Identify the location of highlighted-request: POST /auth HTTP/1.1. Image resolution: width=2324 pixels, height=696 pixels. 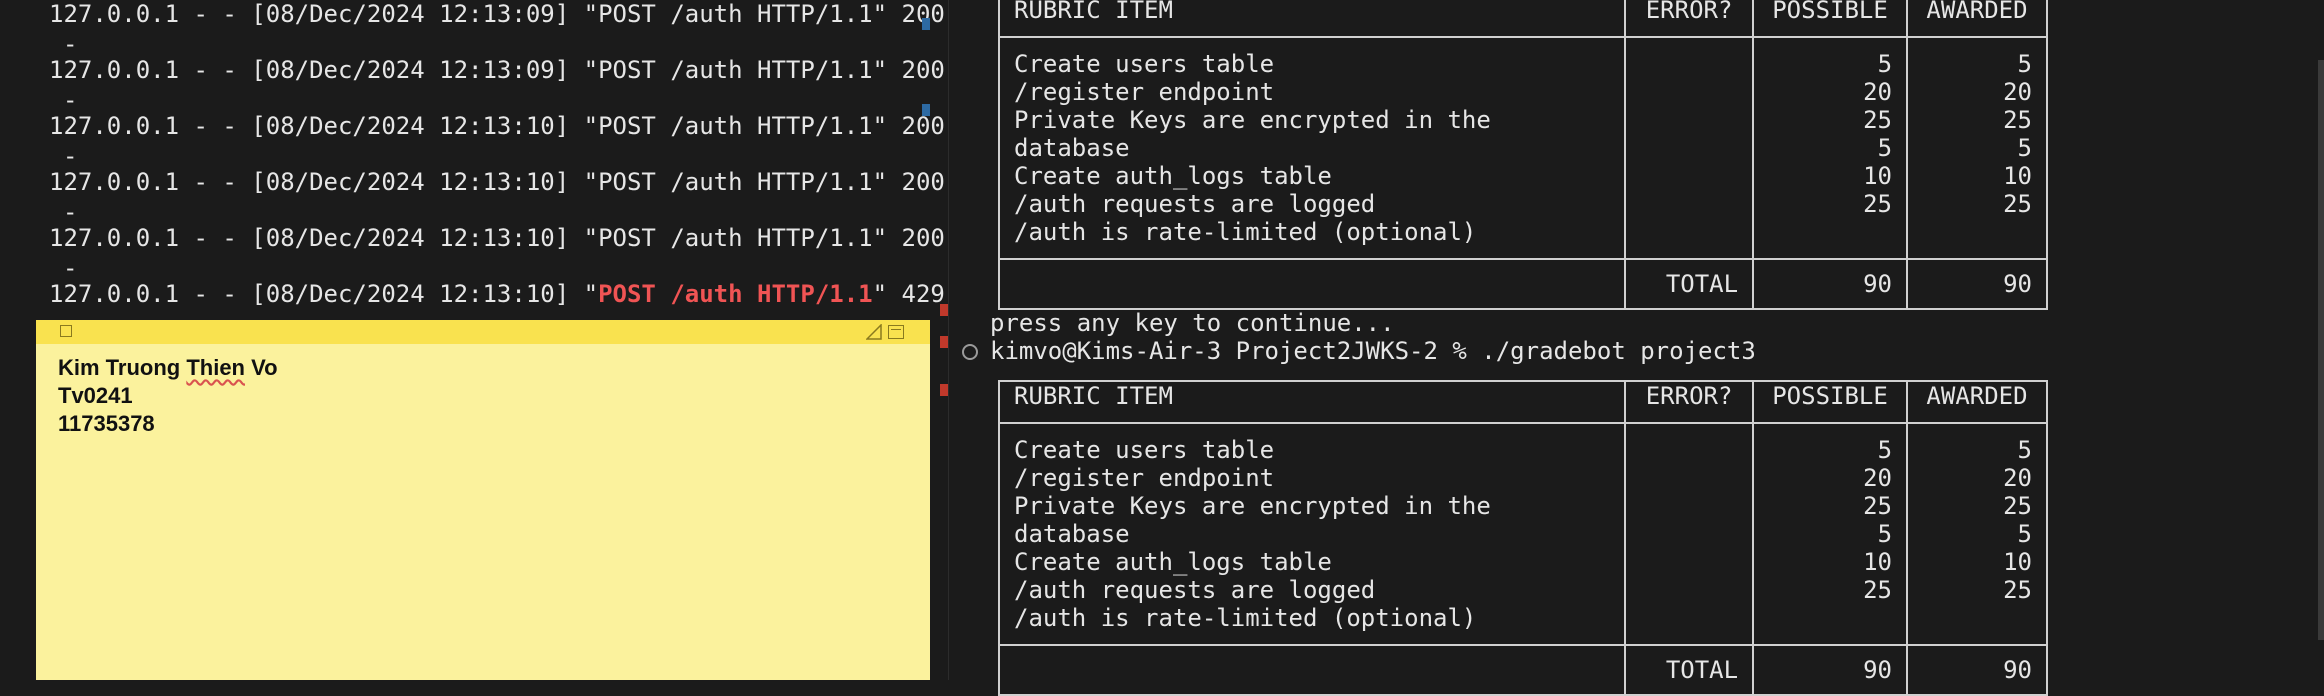
(735, 294).